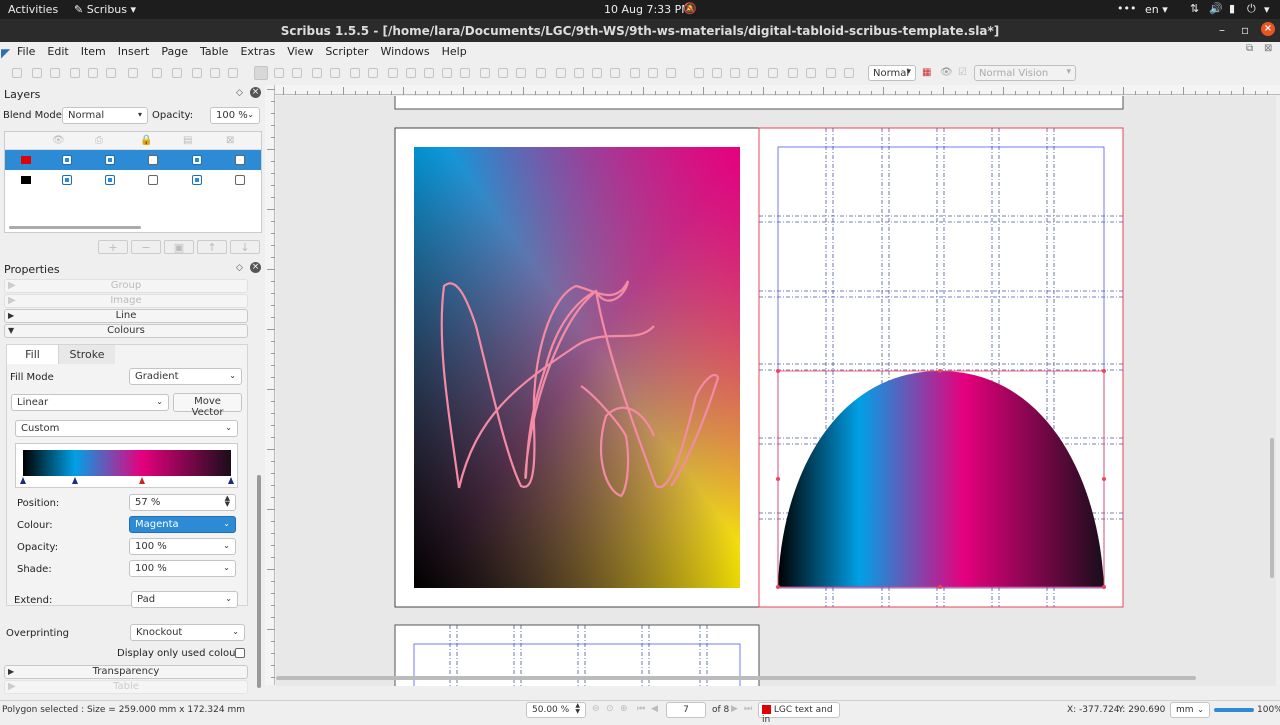 The height and width of the screenshot is (725, 1280). What do you see at coordinates (126, 428) in the screenshot?
I see `gradient-preset-select: Custom ⌄` at bounding box center [126, 428].